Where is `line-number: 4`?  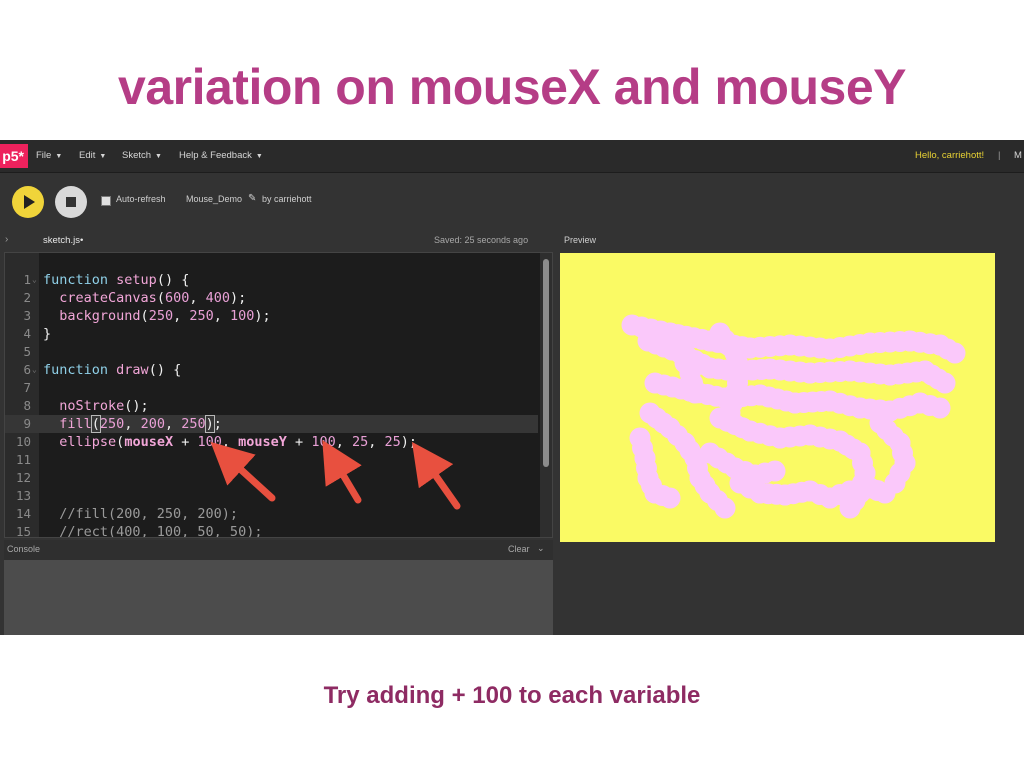
line-number: 4 is located at coordinates (27, 333).